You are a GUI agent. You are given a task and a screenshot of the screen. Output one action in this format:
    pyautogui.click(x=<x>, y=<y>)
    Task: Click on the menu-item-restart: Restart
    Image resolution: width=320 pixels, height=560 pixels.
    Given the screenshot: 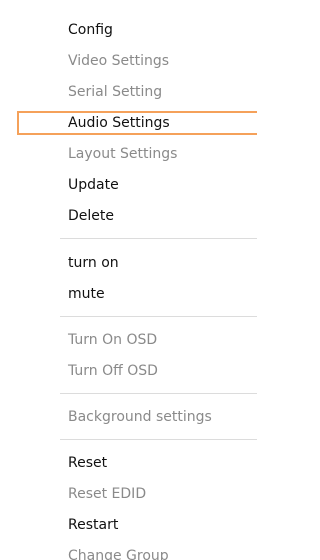 What is the action you would take?
    pyautogui.click(x=93, y=525)
    